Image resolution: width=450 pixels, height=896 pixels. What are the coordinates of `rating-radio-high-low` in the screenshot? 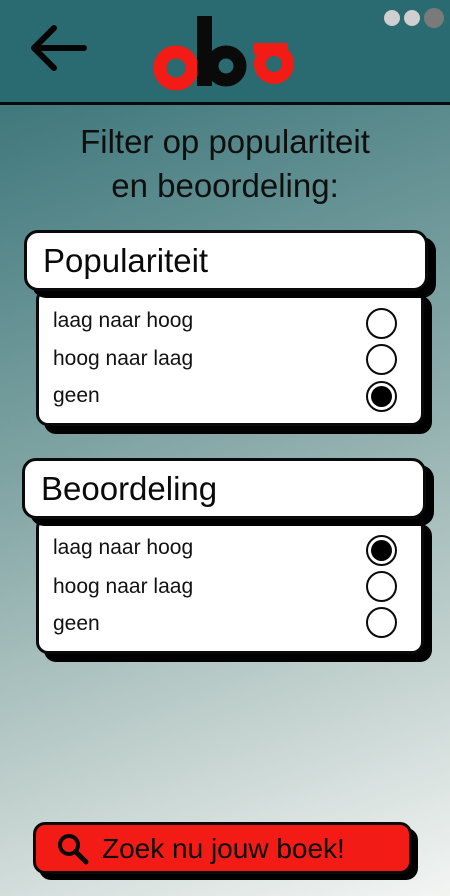 It's located at (381, 586).